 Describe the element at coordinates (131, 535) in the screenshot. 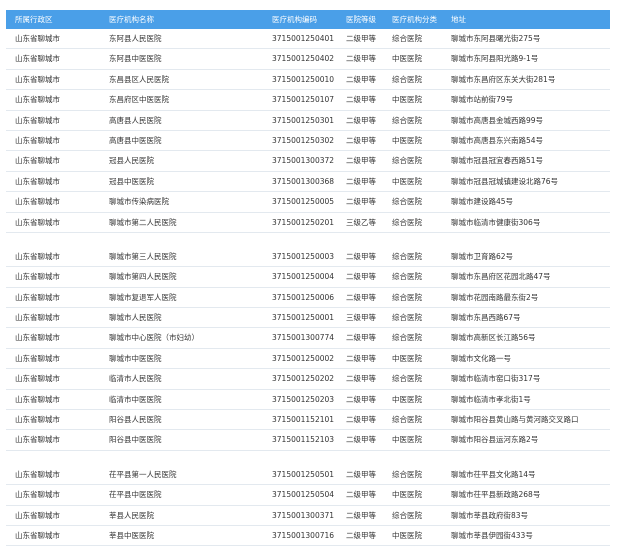

I see `cell-hospital-name: 莘县中医医院` at that location.